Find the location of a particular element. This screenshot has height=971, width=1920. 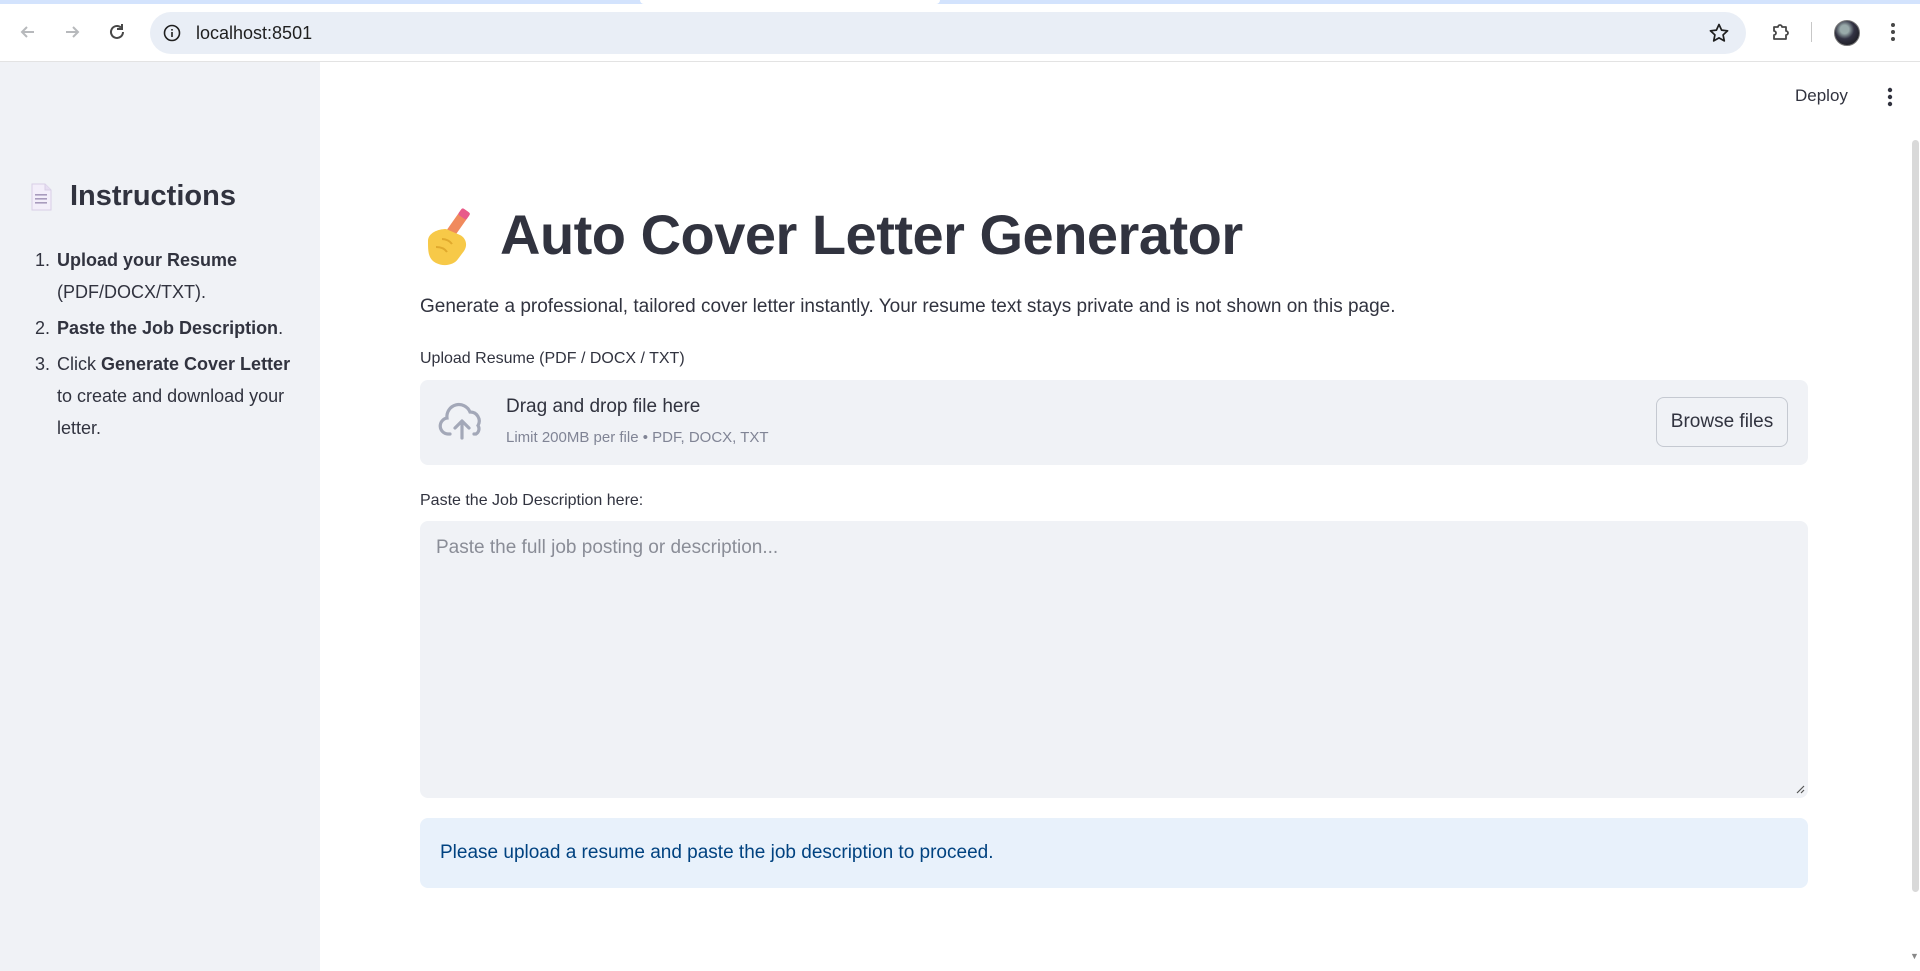

kebab-icon is located at coordinates (1890, 97).